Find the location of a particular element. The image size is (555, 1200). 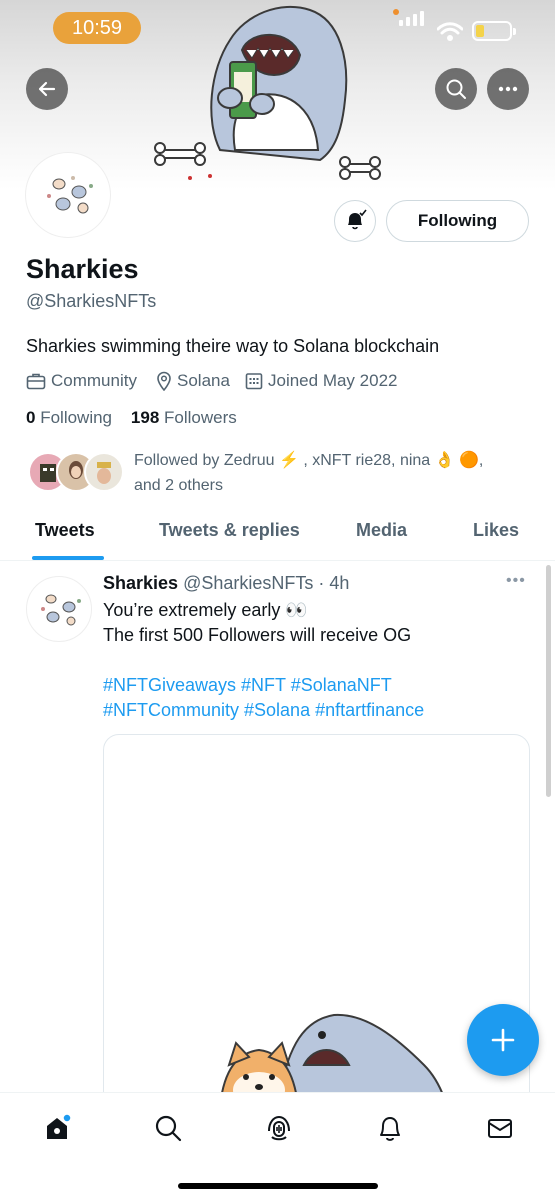

tab-tweets-and-replies: Tweets & replies is located at coordinates (229, 530).